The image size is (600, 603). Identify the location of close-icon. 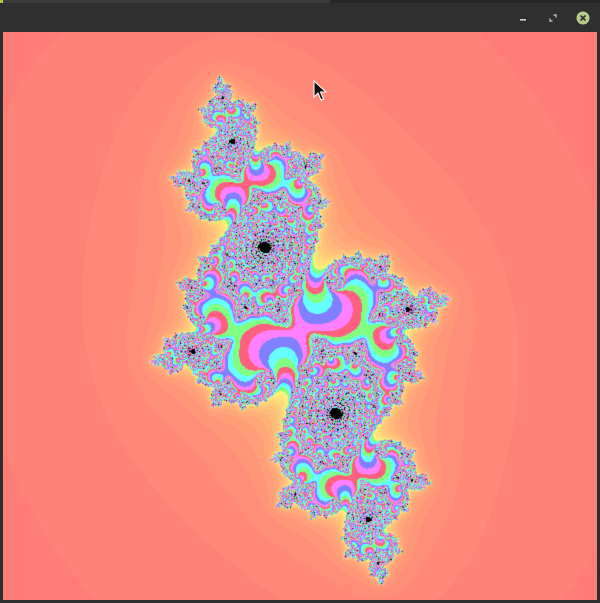
(583, 18).